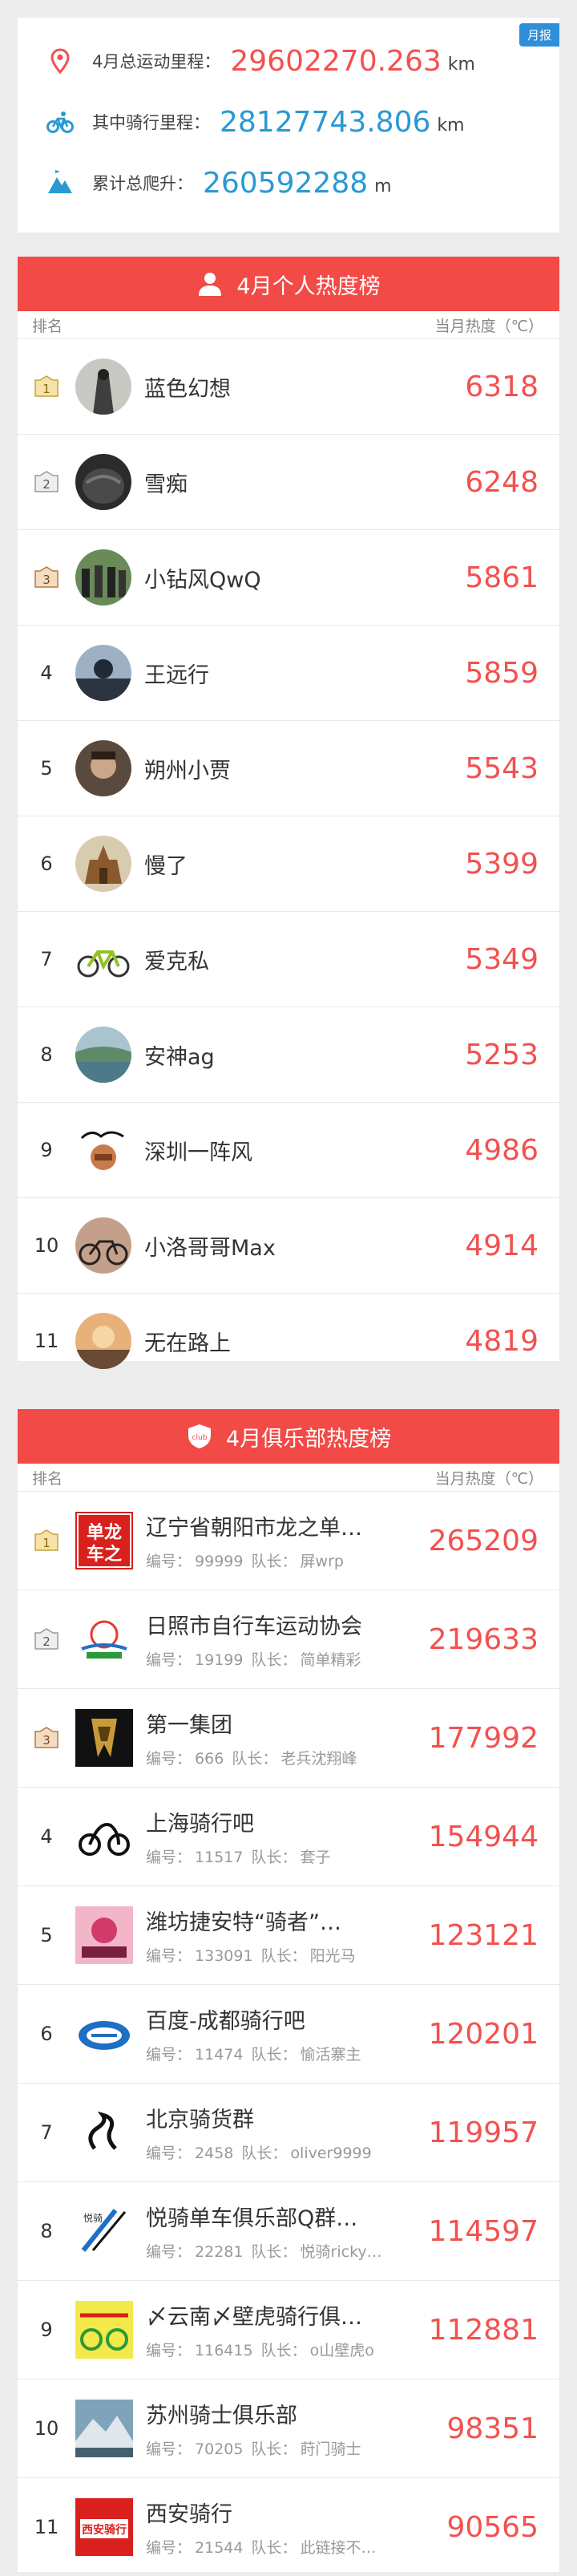 The width and height of the screenshot is (577, 2576). Describe the element at coordinates (502, 673) in the screenshot. I see `heat-value: 5859` at that location.